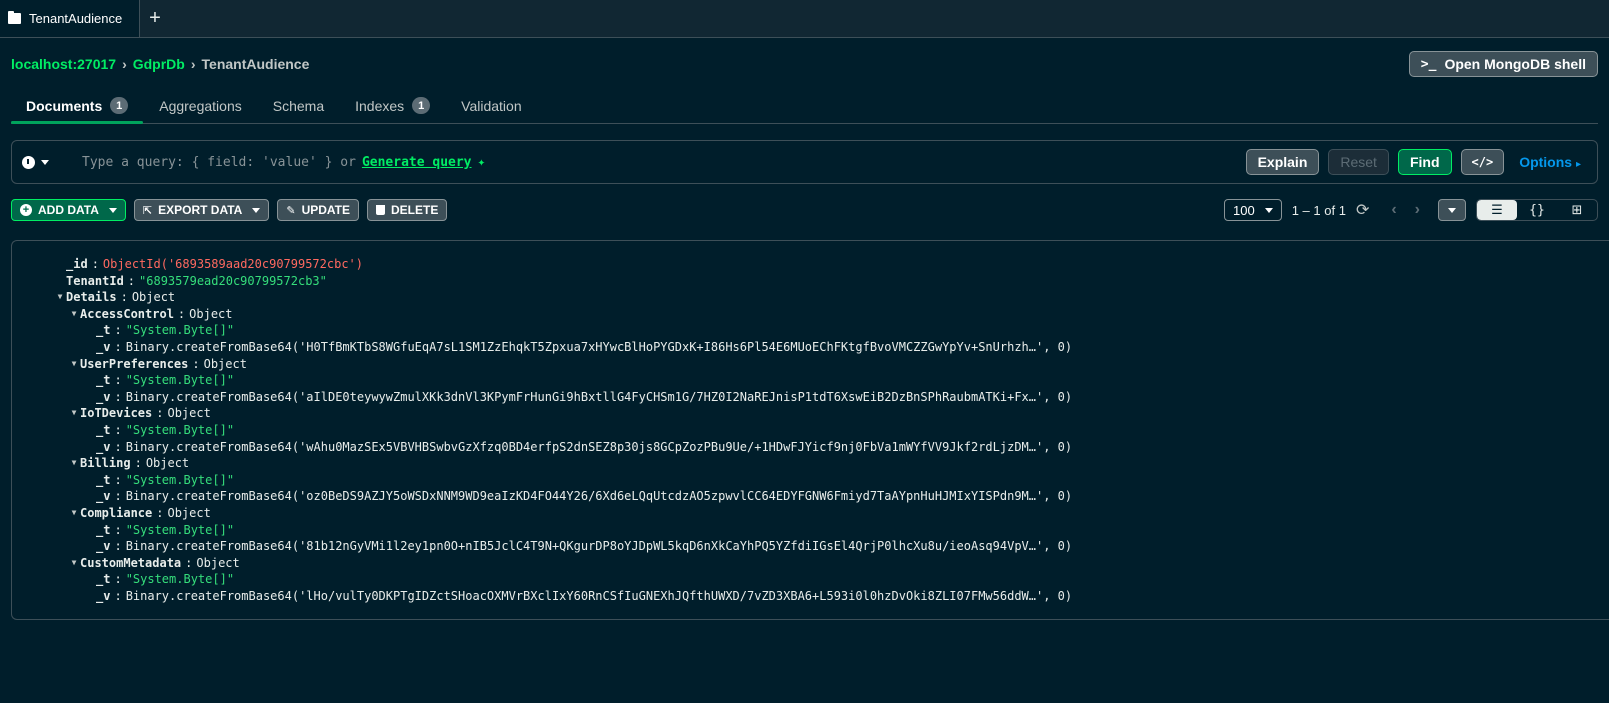  I want to click on field-value: ObjectId('6893589aad20c90799572cbc'), so click(233, 264).